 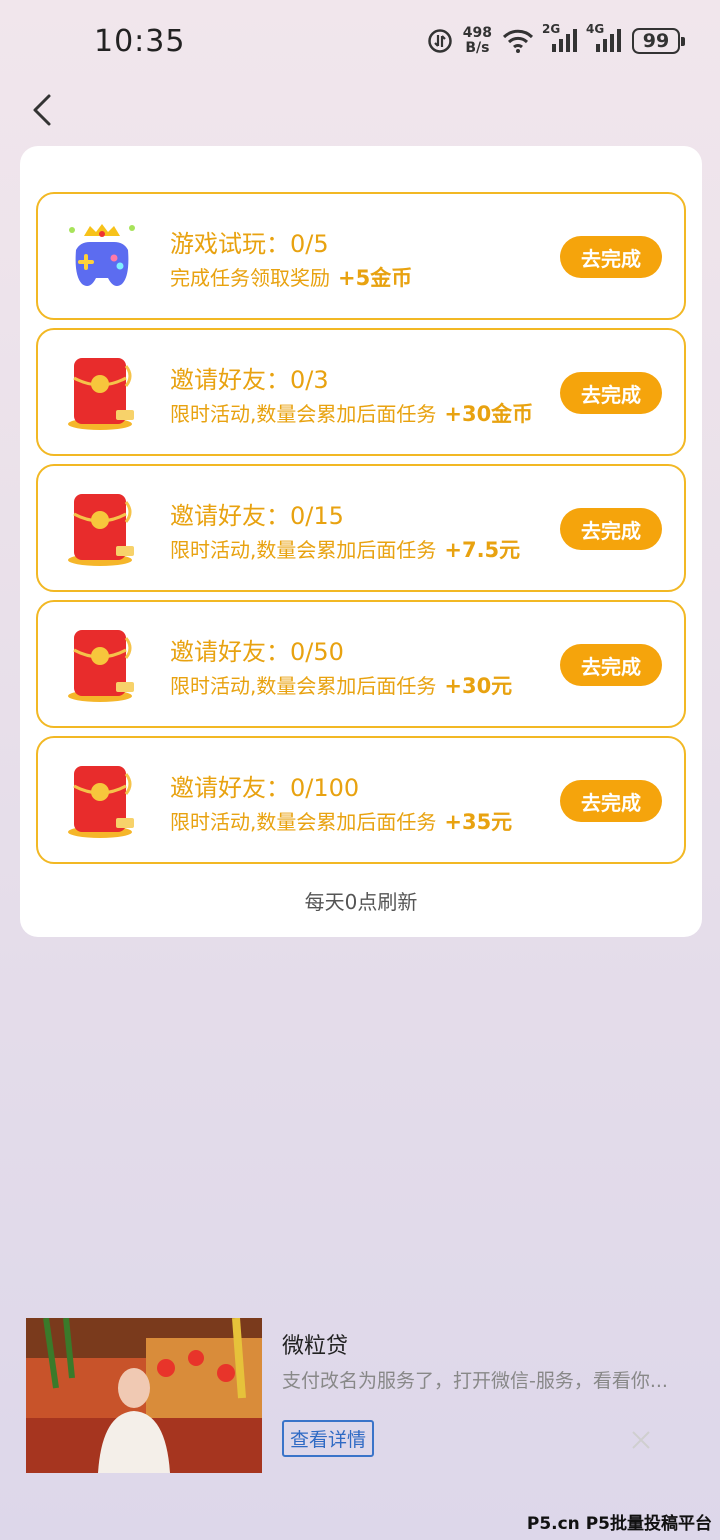 I want to click on status-icons: 498 B/s 2G 4G 99, so click(x=556, y=39).